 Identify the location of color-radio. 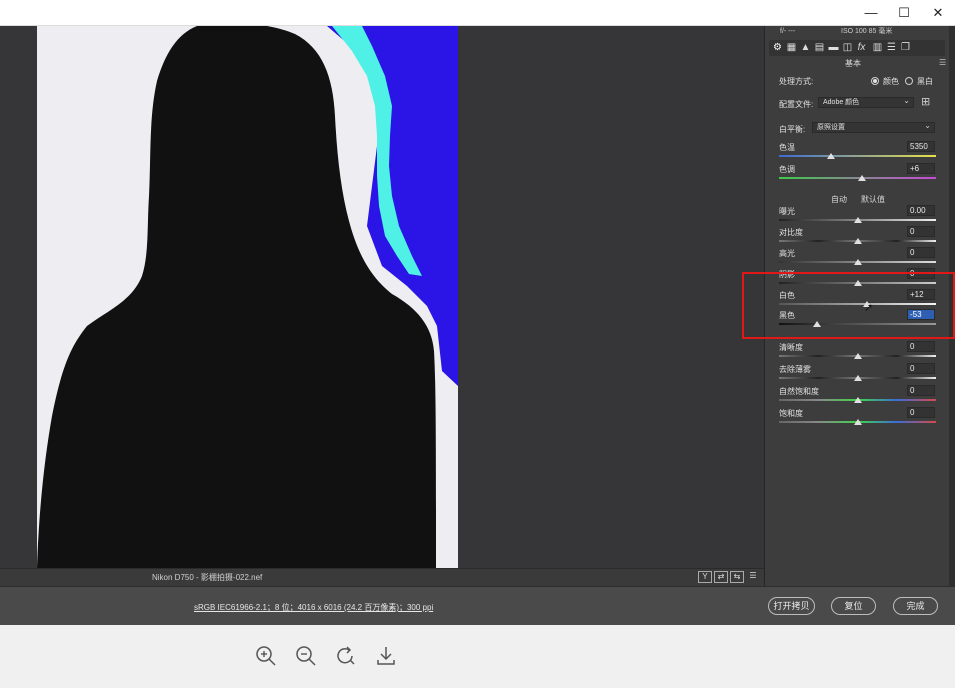
(875, 81).